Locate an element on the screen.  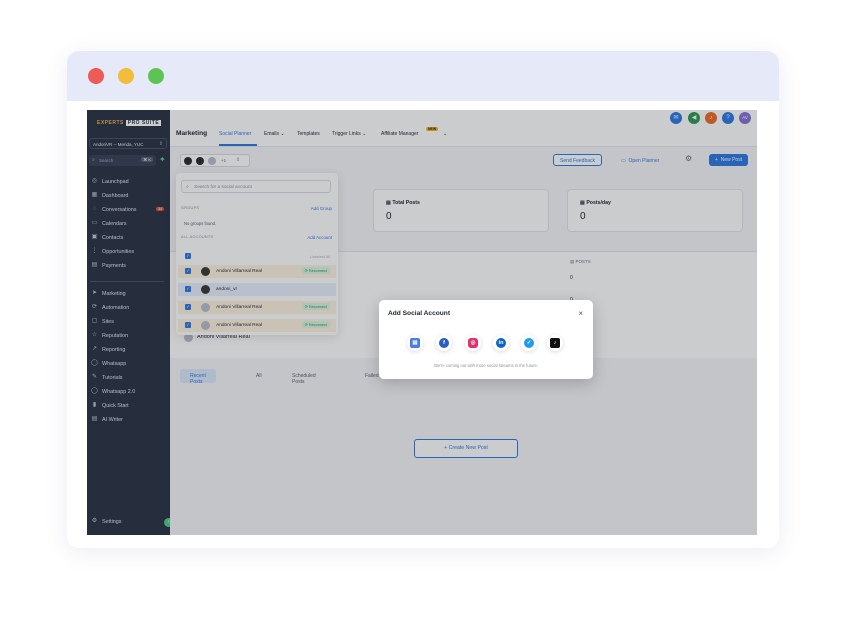
google-business-button: ▤ is located at coordinates (415, 343).